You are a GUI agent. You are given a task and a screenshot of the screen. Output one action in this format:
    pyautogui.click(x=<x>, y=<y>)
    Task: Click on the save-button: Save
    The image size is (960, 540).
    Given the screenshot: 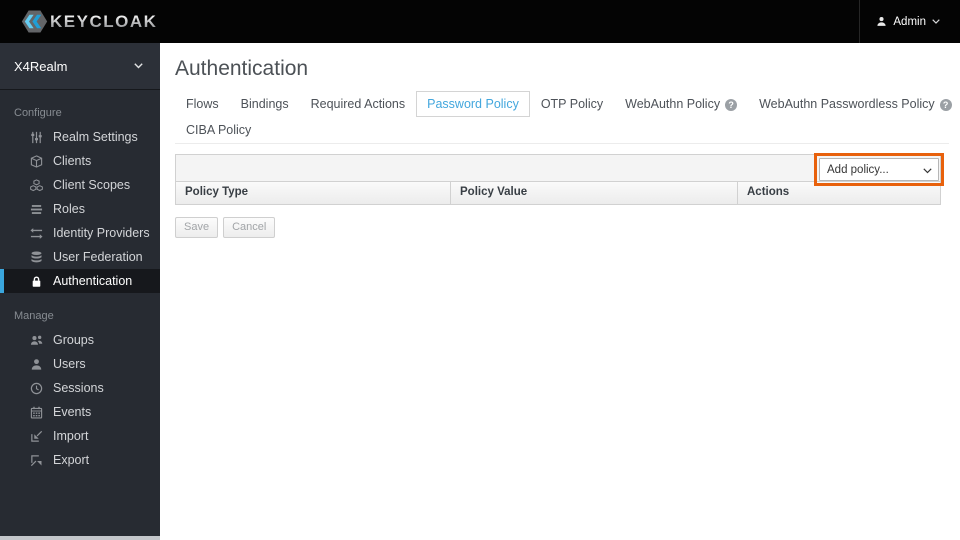 What is the action you would take?
    pyautogui.click(x=197, y=227)
    